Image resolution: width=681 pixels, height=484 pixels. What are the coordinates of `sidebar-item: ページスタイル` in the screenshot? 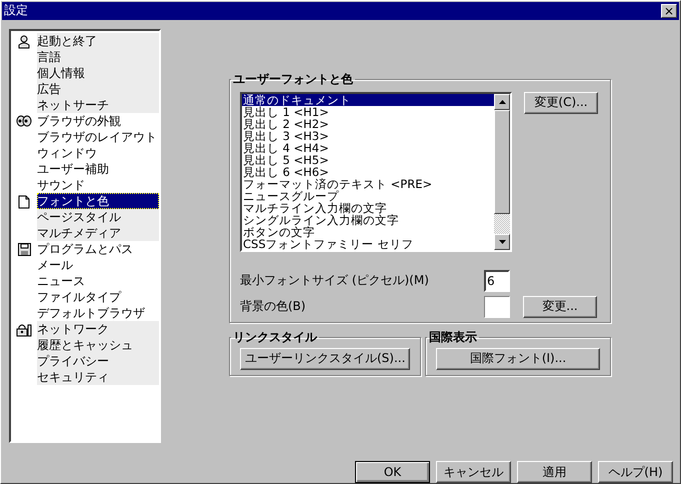 It's located at (98, 216).